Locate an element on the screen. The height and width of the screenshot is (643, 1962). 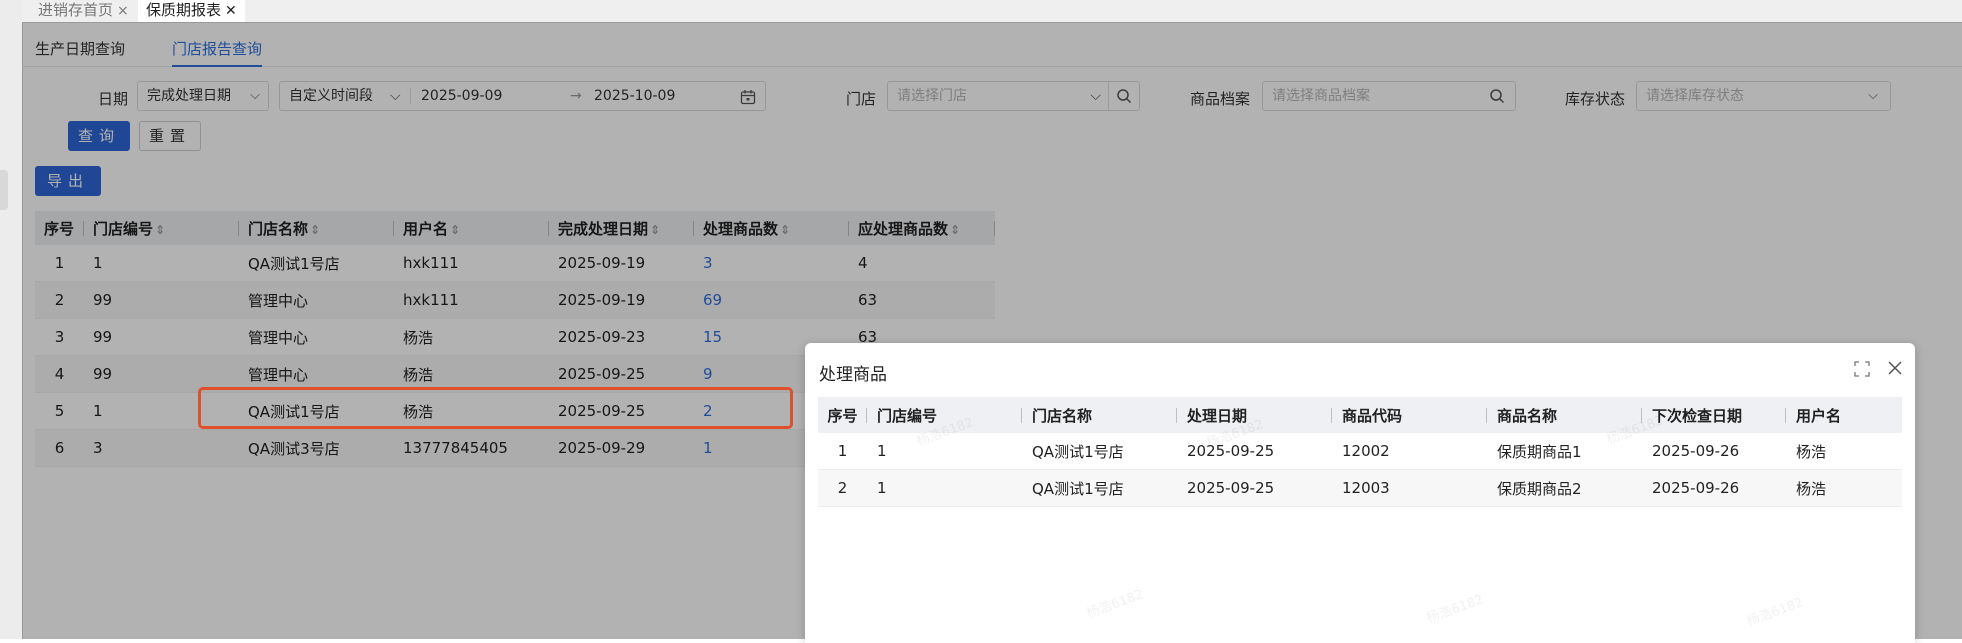
col-header: 序号 is located at coordinates (842, 415).